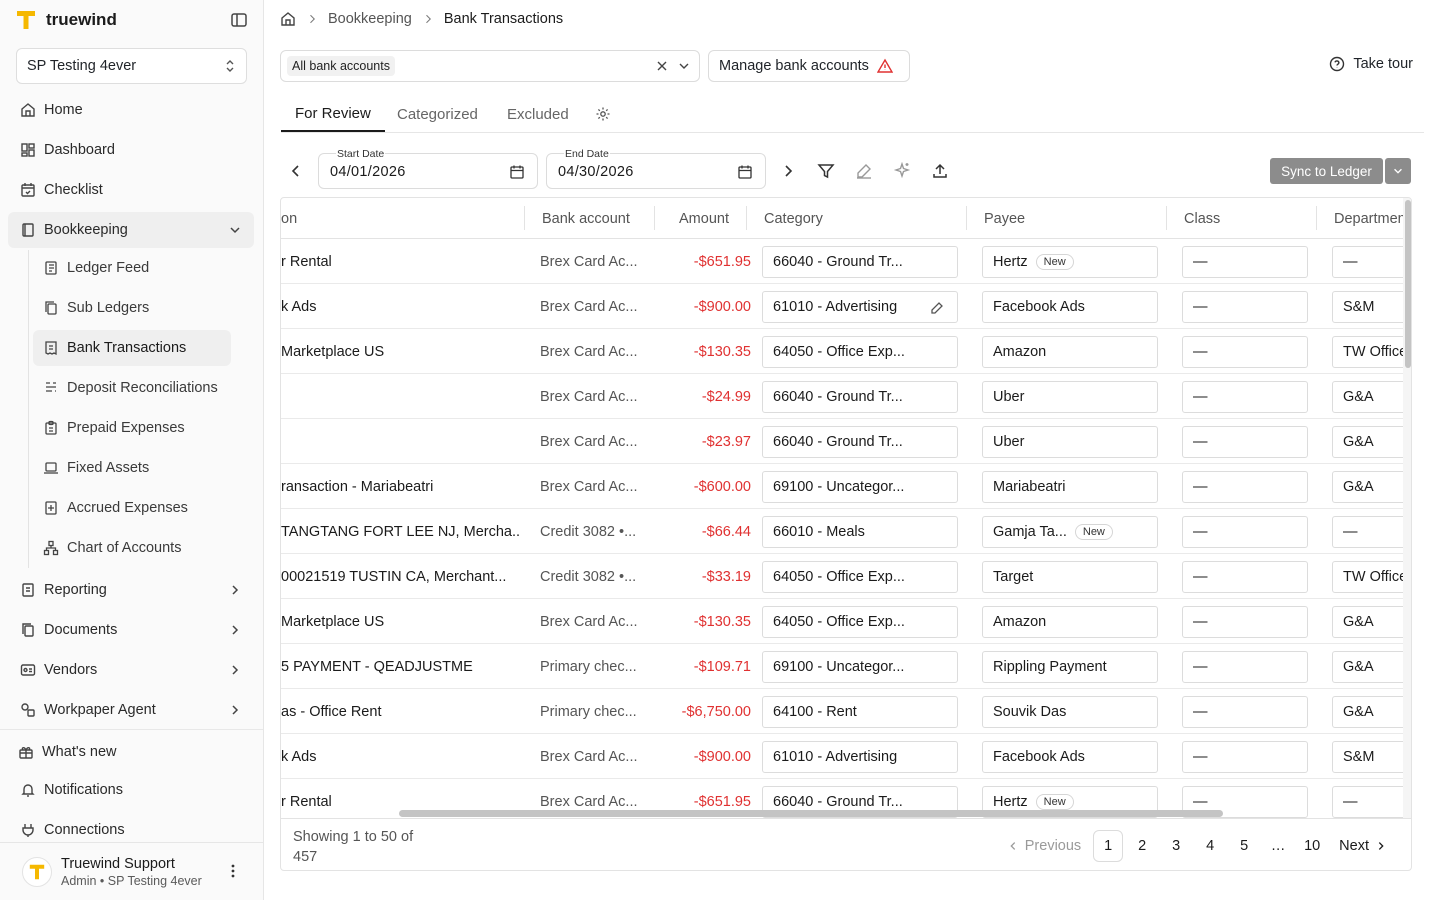 The image size is (1440, 900). I want to click on payee-select: Gamja Ta... New, so click(1070, 532).